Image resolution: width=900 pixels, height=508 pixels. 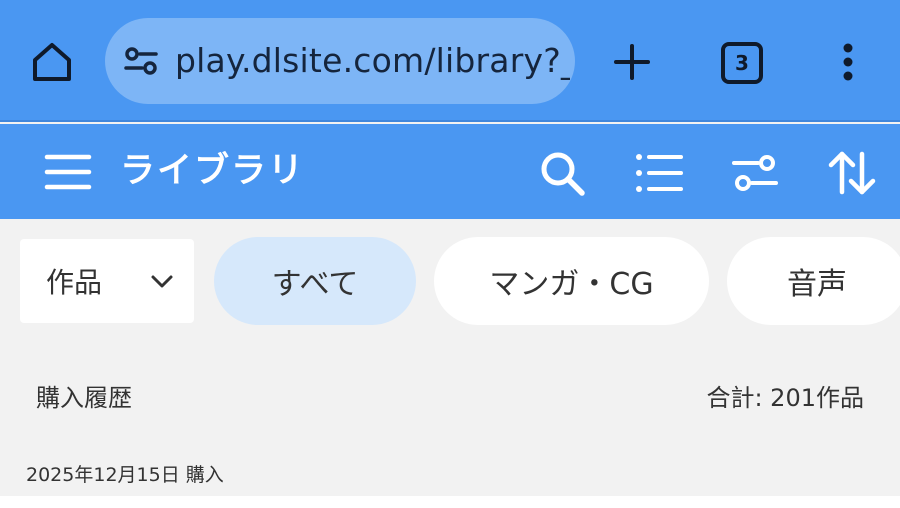 I want to click on filter-chip-all: すべて, so click(x=315, y=281).